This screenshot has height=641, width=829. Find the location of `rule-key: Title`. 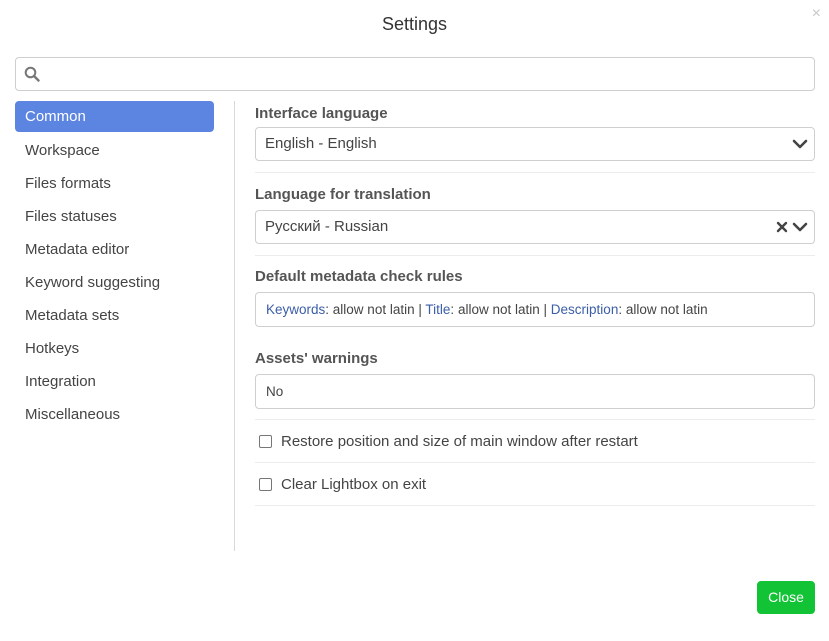

rule-key: Title is located at coordinates (438, 309).